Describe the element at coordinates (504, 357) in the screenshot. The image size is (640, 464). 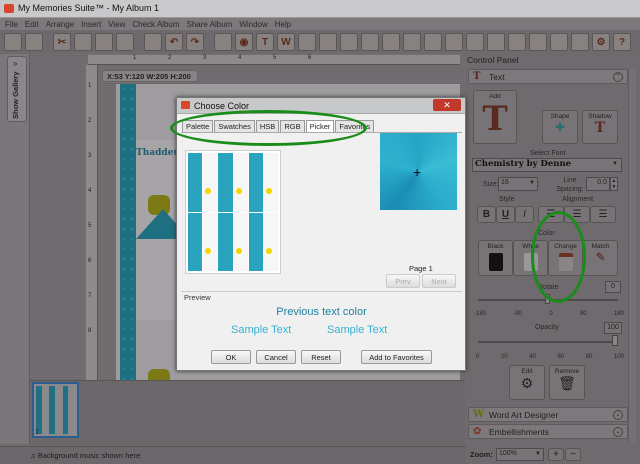
I see `tick-label: 20` at that location.